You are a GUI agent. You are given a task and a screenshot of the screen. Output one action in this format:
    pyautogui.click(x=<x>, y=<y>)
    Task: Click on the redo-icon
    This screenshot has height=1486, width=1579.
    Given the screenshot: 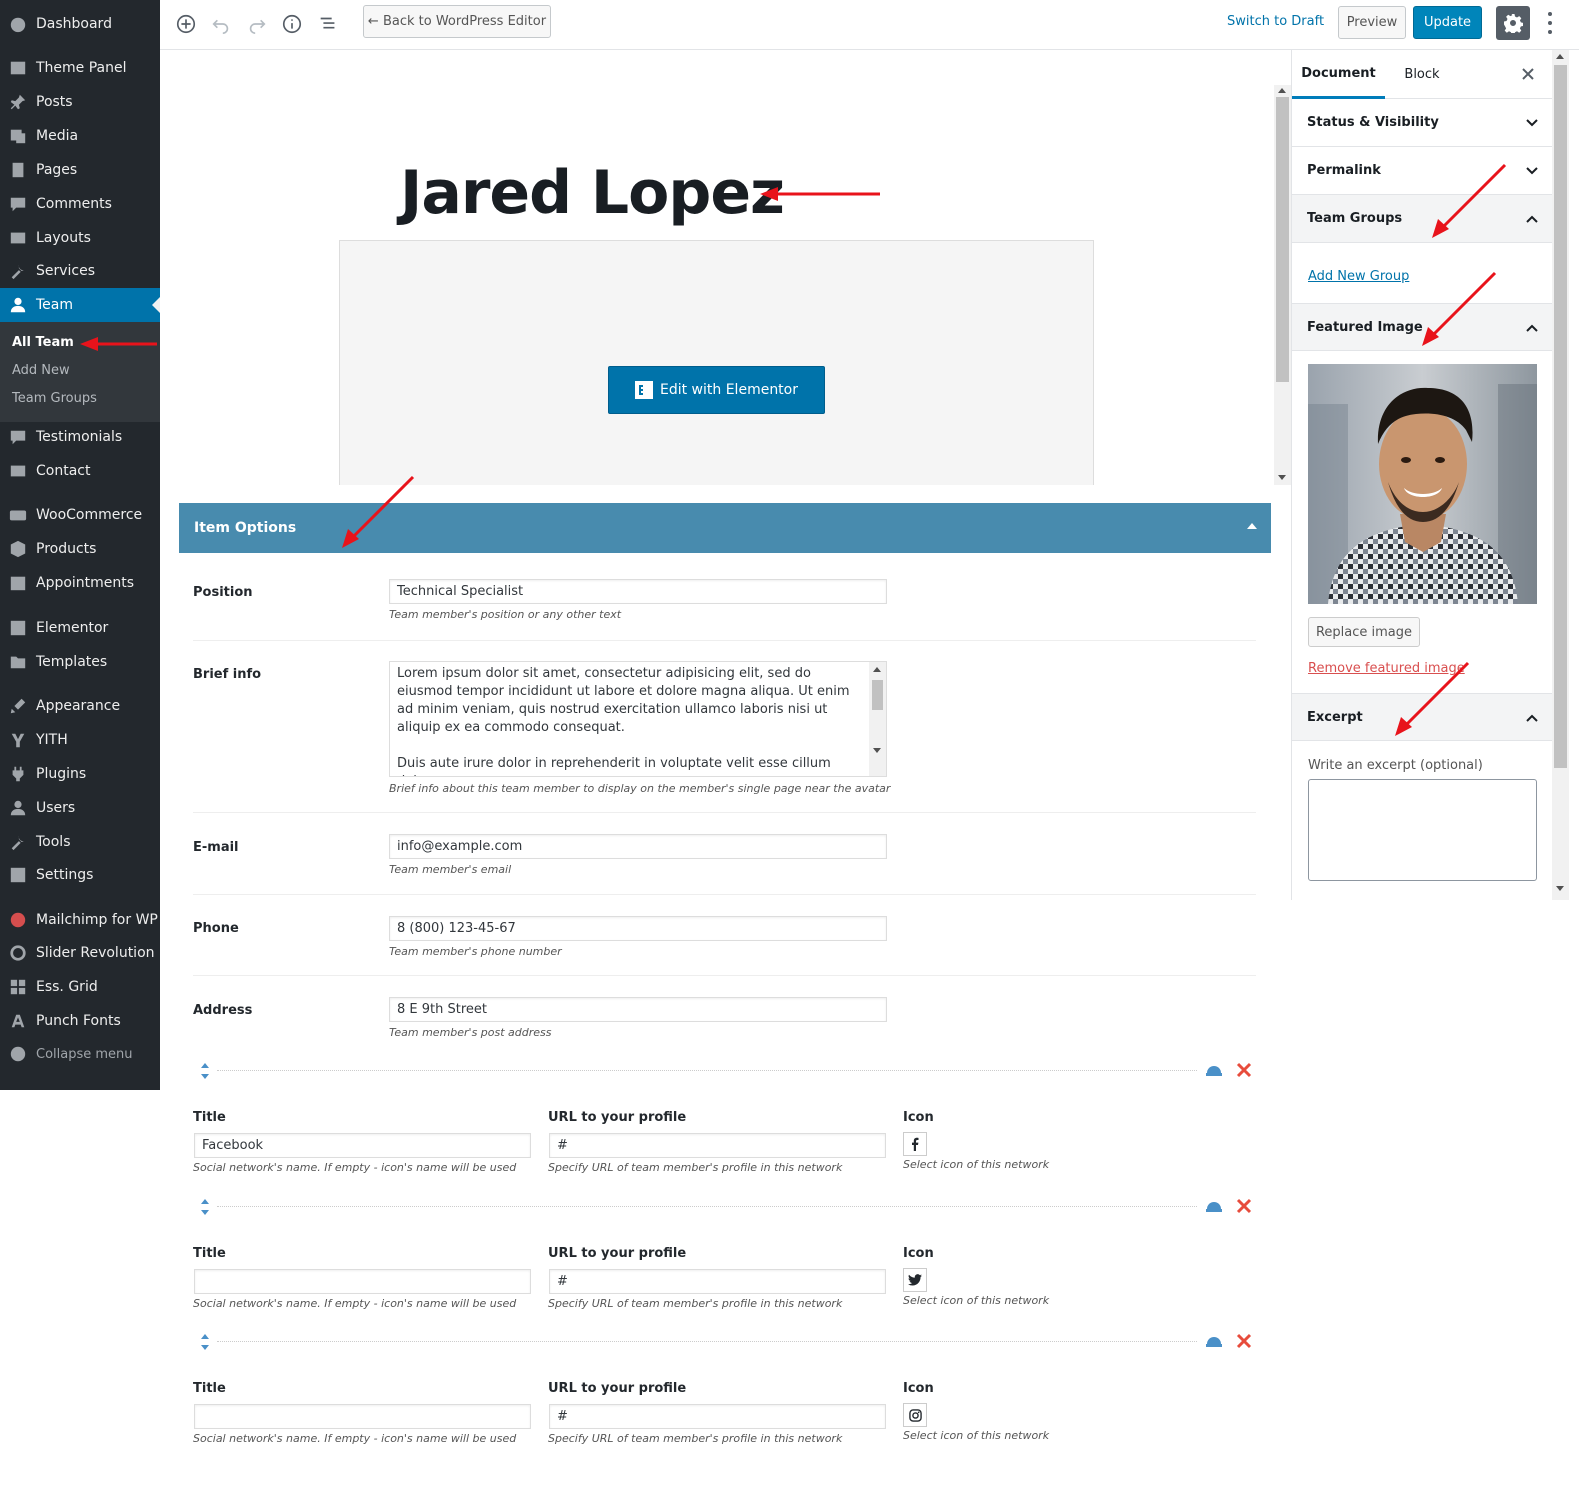 What is the action you would take?
    pyautogui.click(x=257, y=24)
    